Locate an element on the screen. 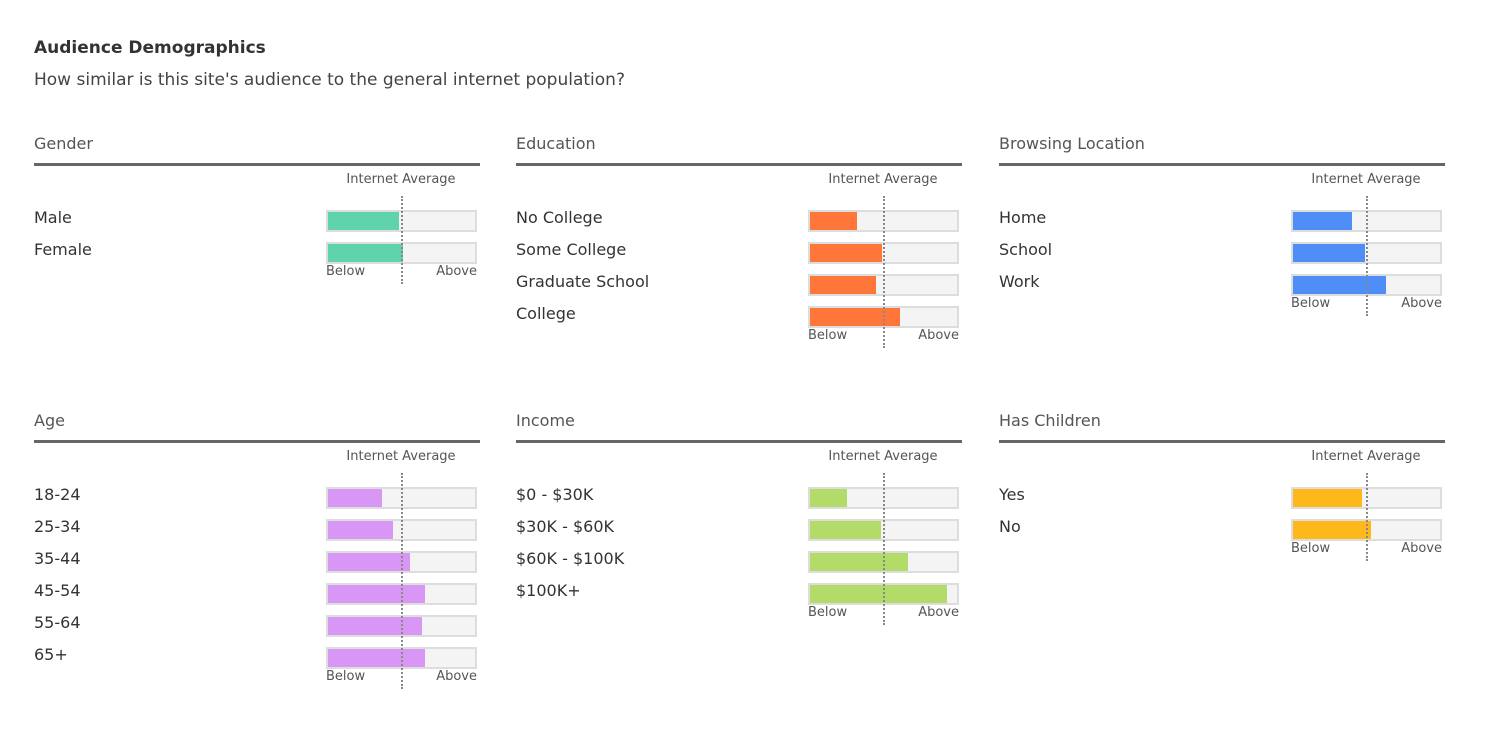 Image resolution: width=1489 pixels, height=733 pixels. category-label: Male is located at coordinates (53, 217).